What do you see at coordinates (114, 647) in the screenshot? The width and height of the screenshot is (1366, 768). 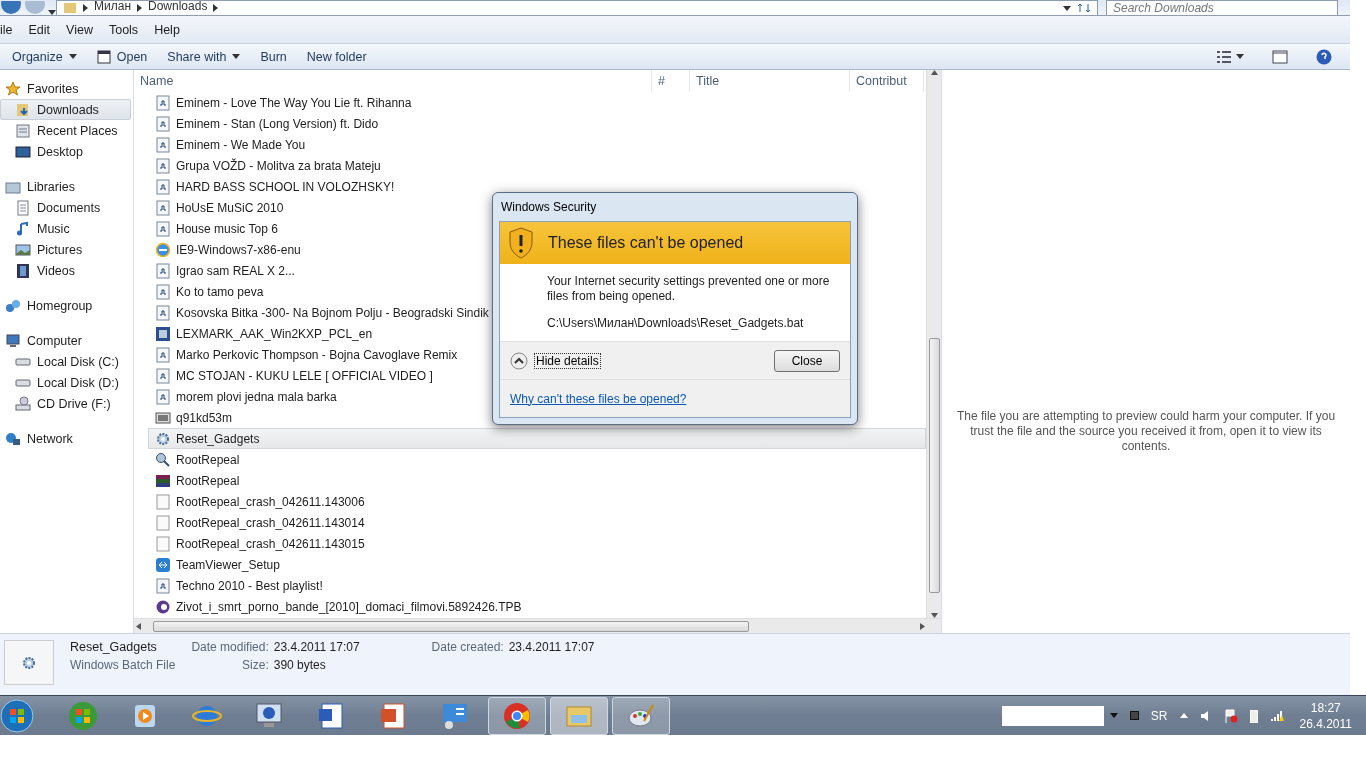 I see `file-name: Reset_Gadgets` at bounding box center [114, 647].